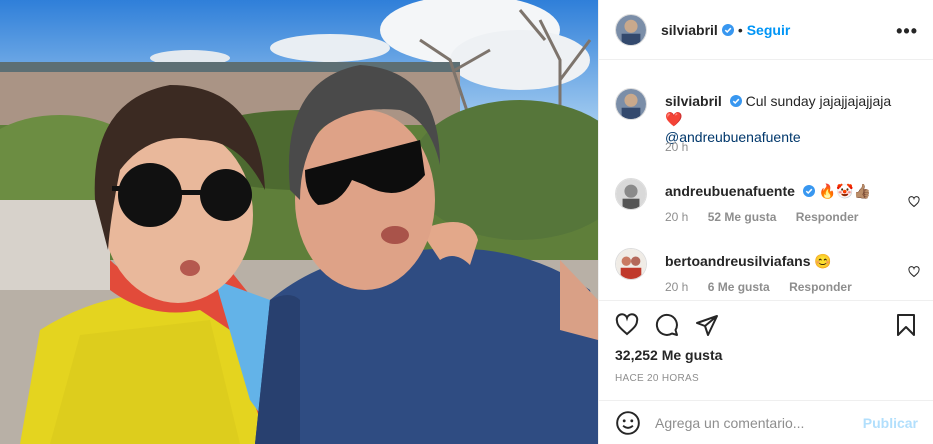 The image size is (933, 444). What do you see at coordinates (676, 147) in the screenshot?
I see `caption-time: 20 h` at bounding box center [676, 147].